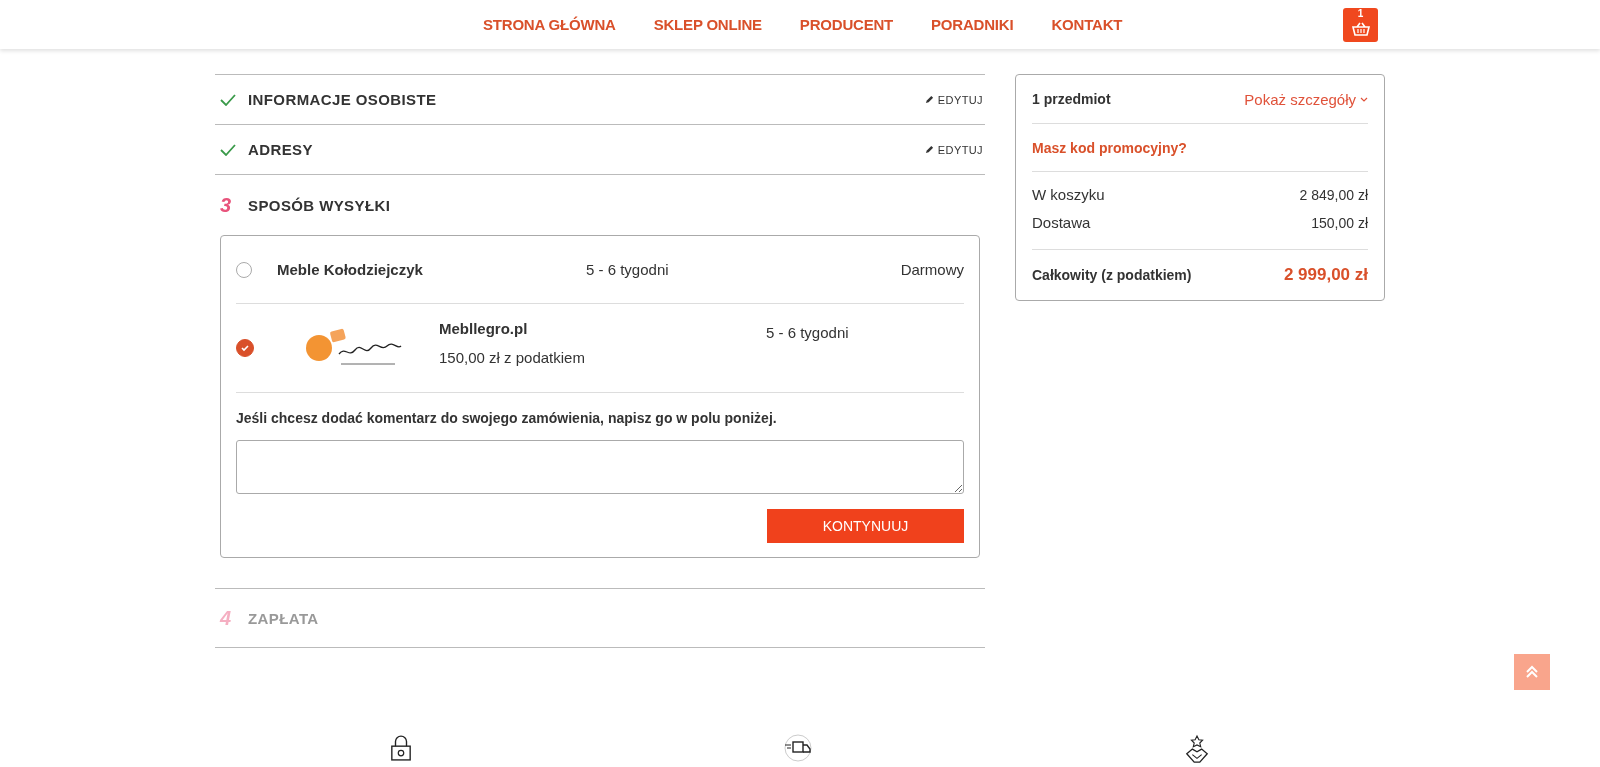 Image resolution: width=1600 pixels, height=767 pixels. I want to click on step-title: SPOSÓB WYSYŁKI, so click(320, 205).